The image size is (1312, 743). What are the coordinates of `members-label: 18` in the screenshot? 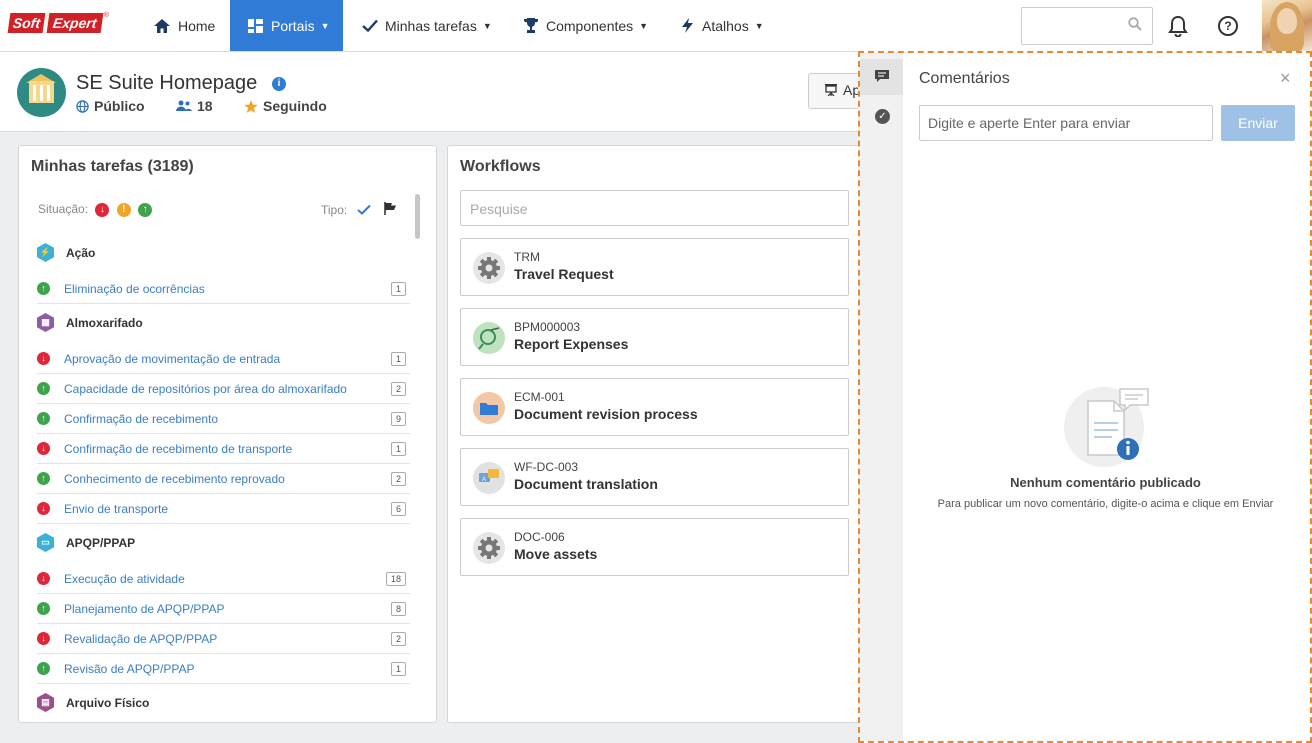 It's located at (205, 106).